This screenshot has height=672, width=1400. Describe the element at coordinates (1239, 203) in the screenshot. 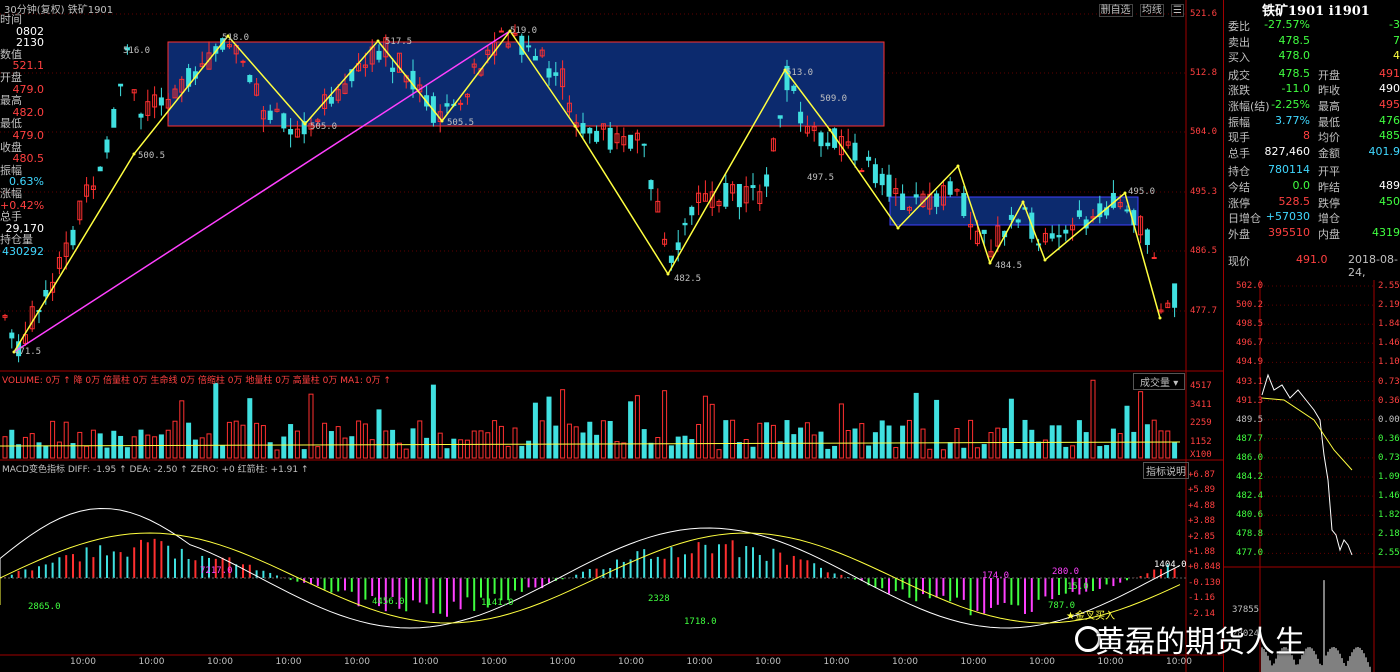

I see `quote-label: 涨停` at that location.